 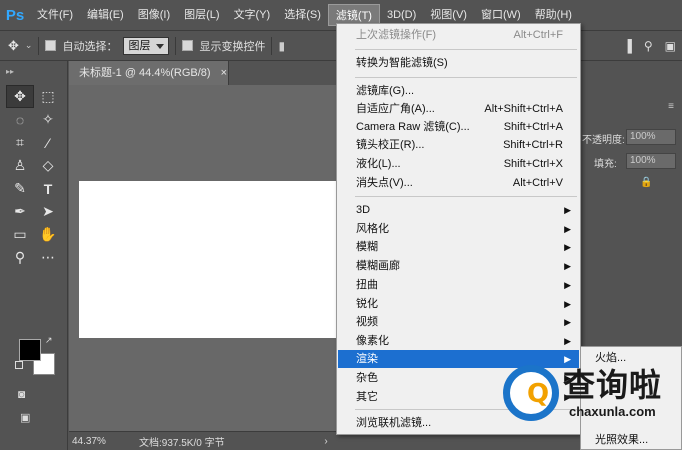 I want to click on camera-icon: ▣, so click(x=670, y=46).